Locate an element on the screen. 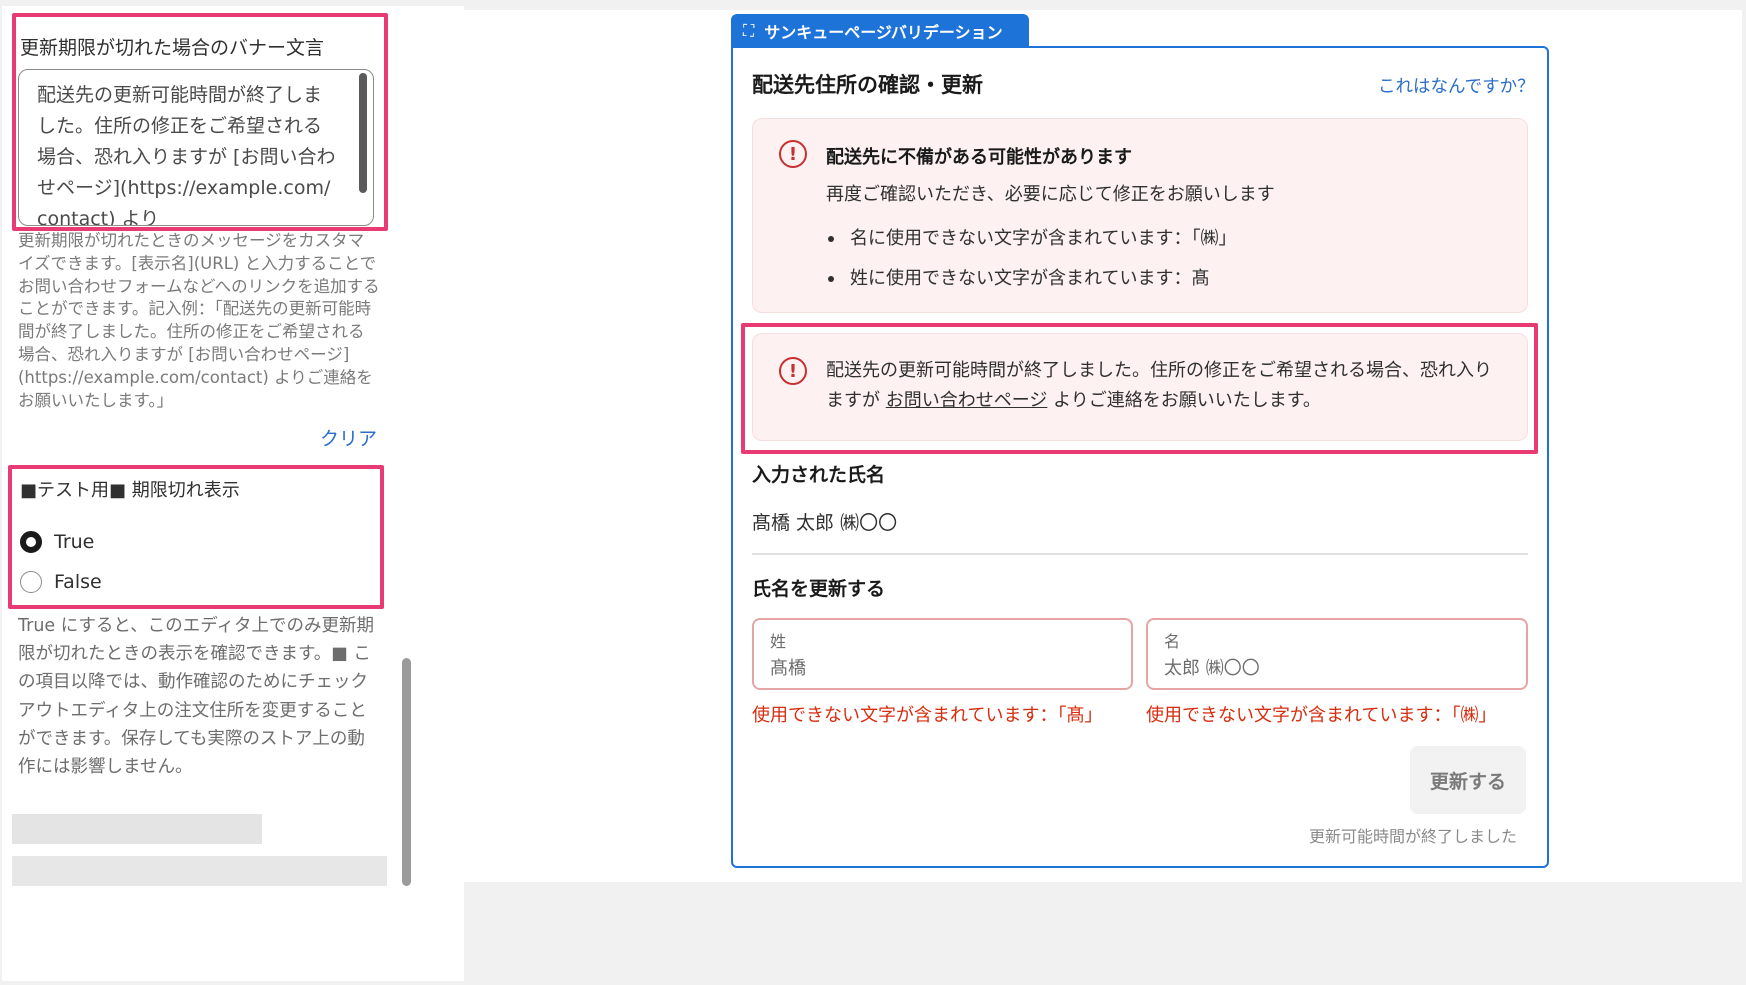  radio-option-false: False is located at coordinates (61, 582).